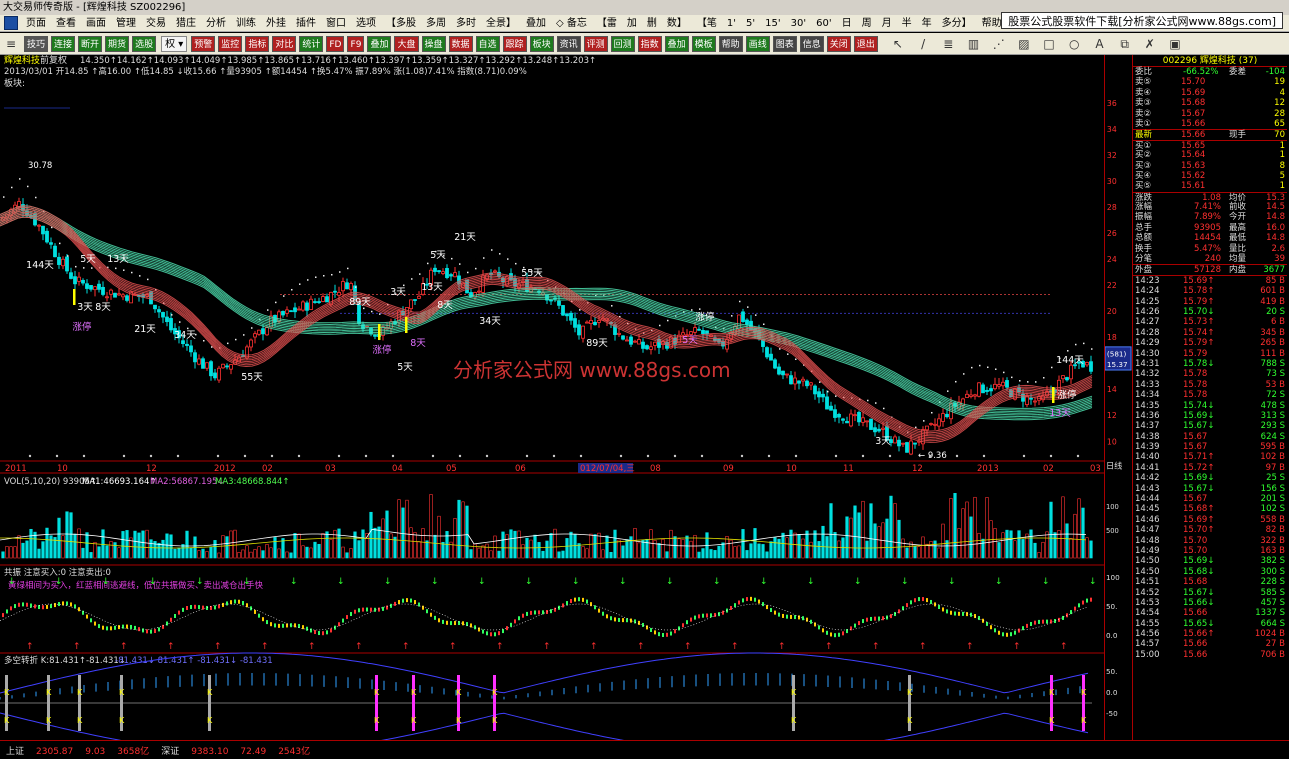 Image resolution: width=1289 pixels, height=759 pixels. What do you see at coordinates (335, 44) in the screenshot?
I see `toolbar-button-10: FD` at bounding box center [335, 44].